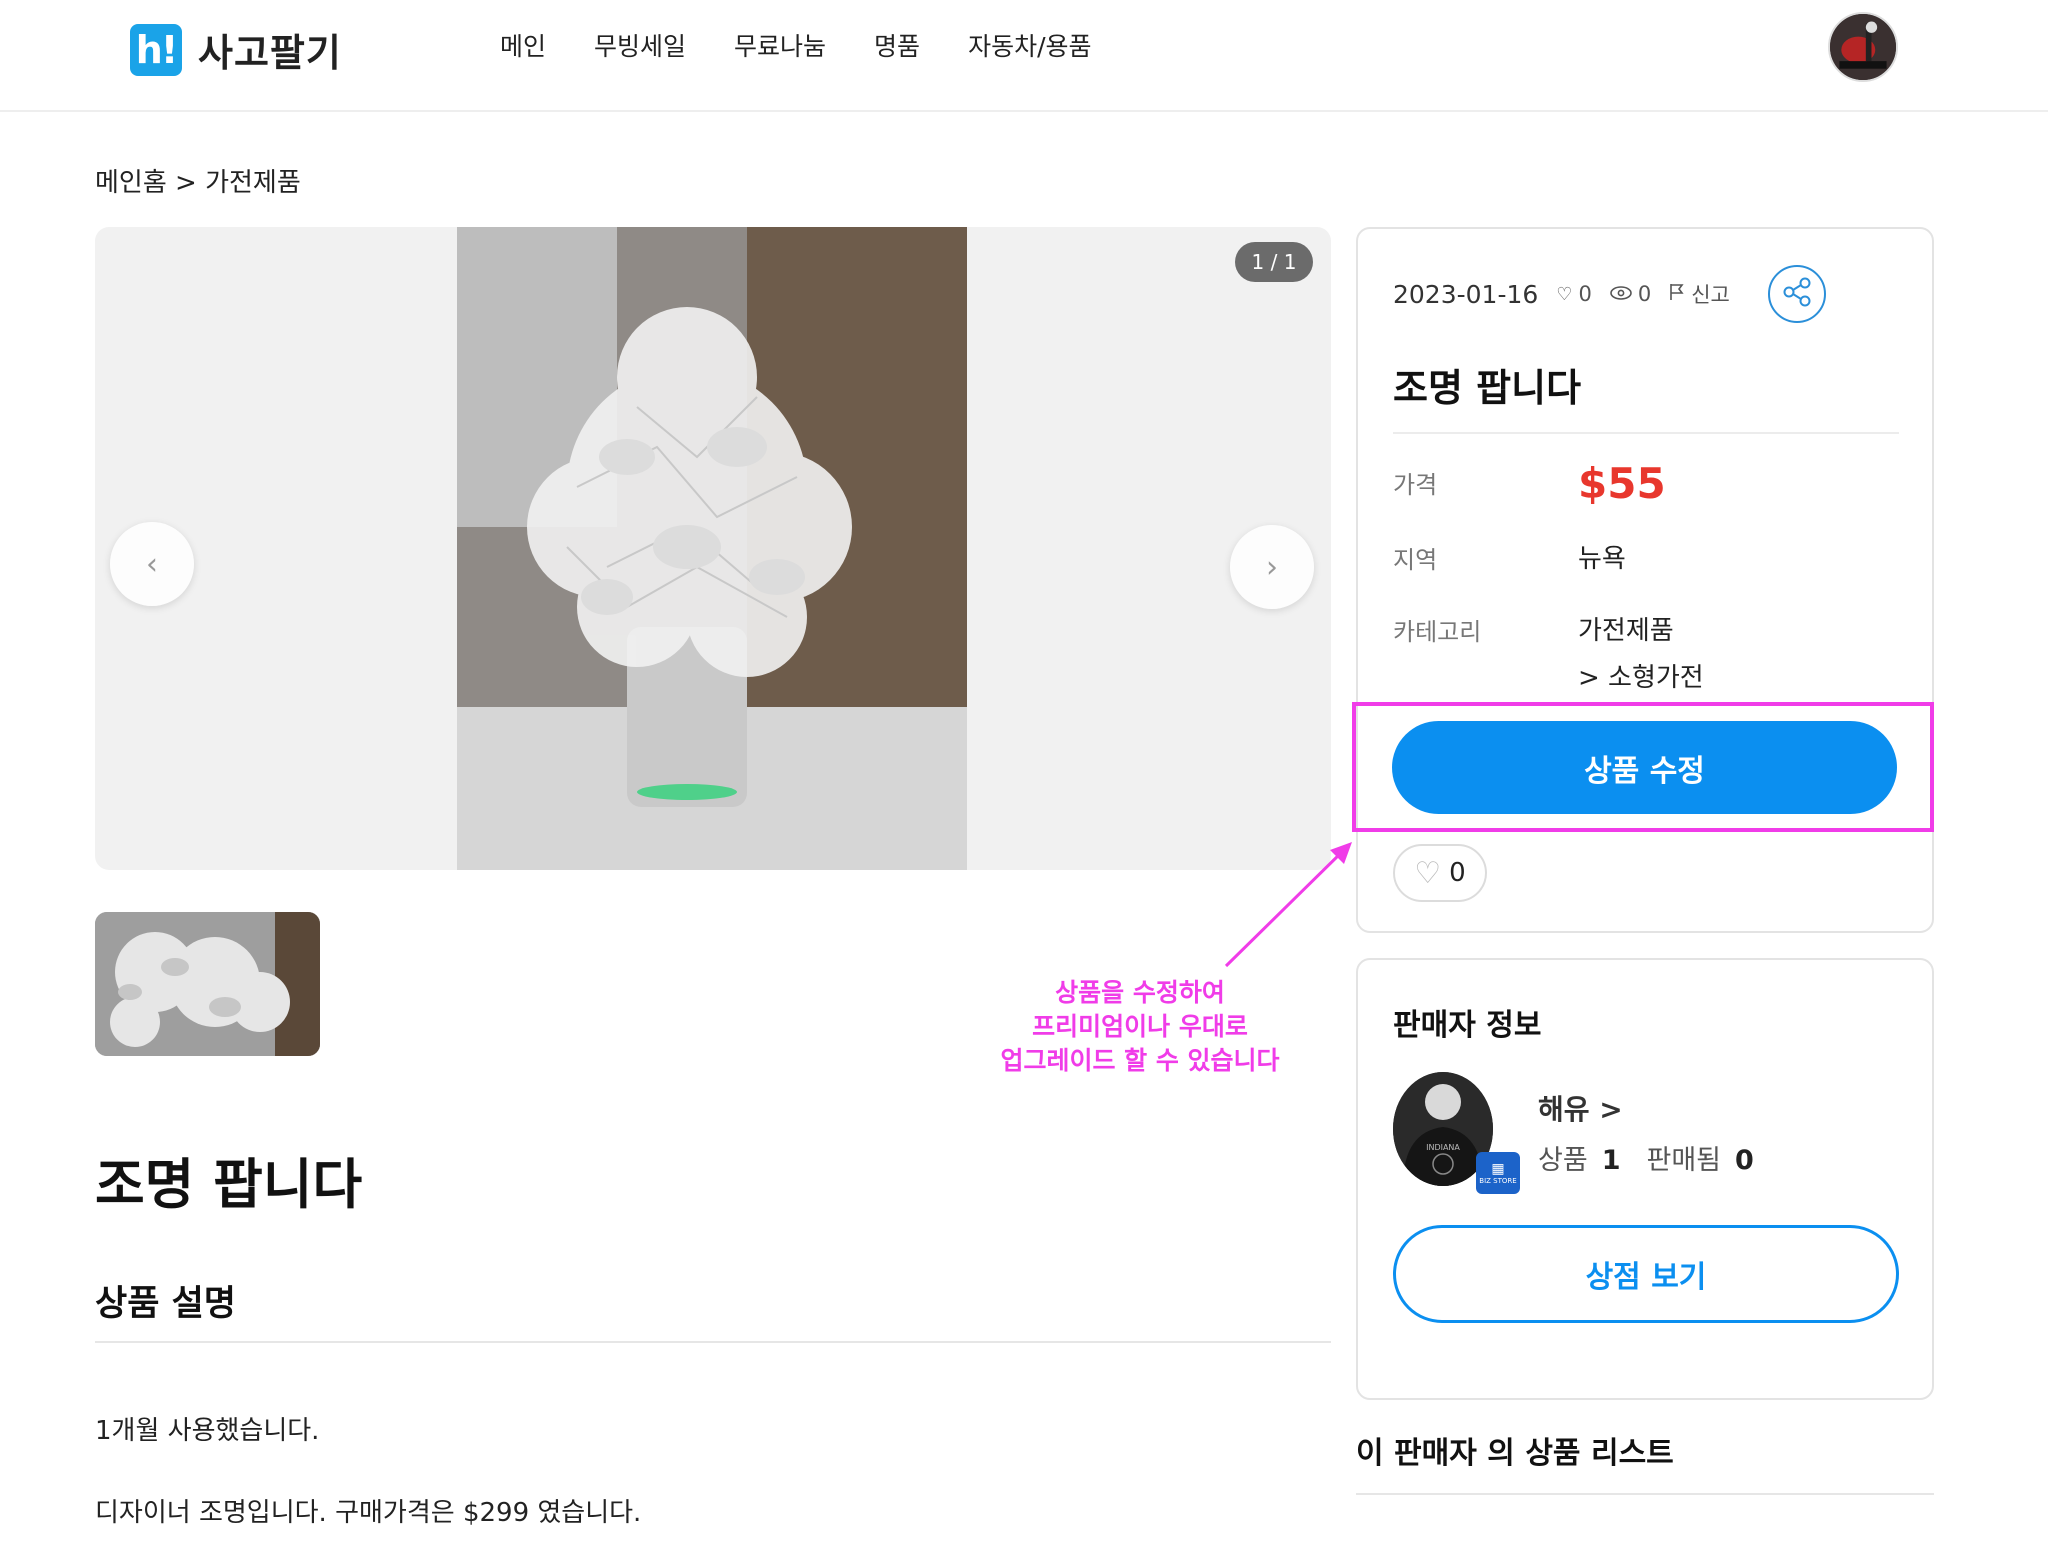  What do you see at coordinates (207, 984) in the screenshot?
I see `product-thumbnail` at bounding box center [207, 984].